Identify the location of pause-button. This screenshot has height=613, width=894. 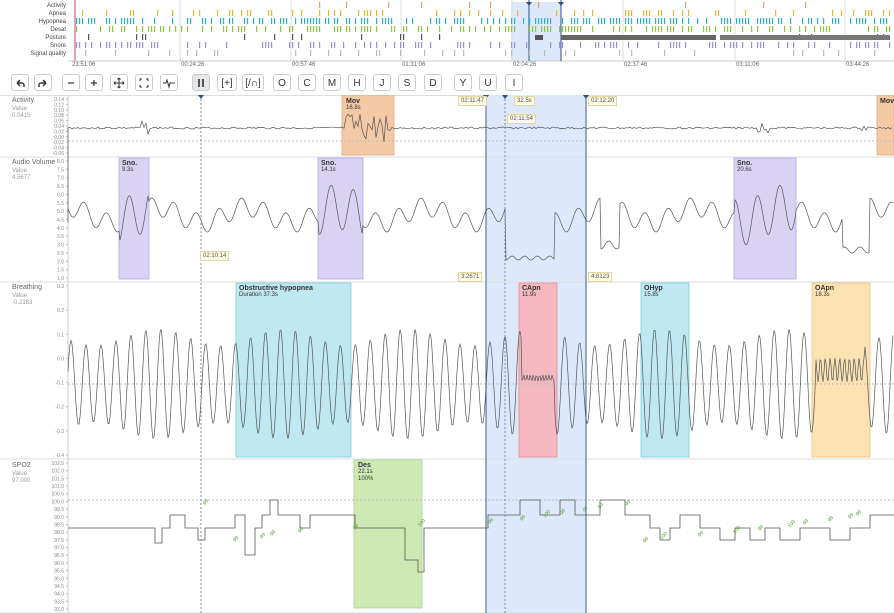
(201, 82).